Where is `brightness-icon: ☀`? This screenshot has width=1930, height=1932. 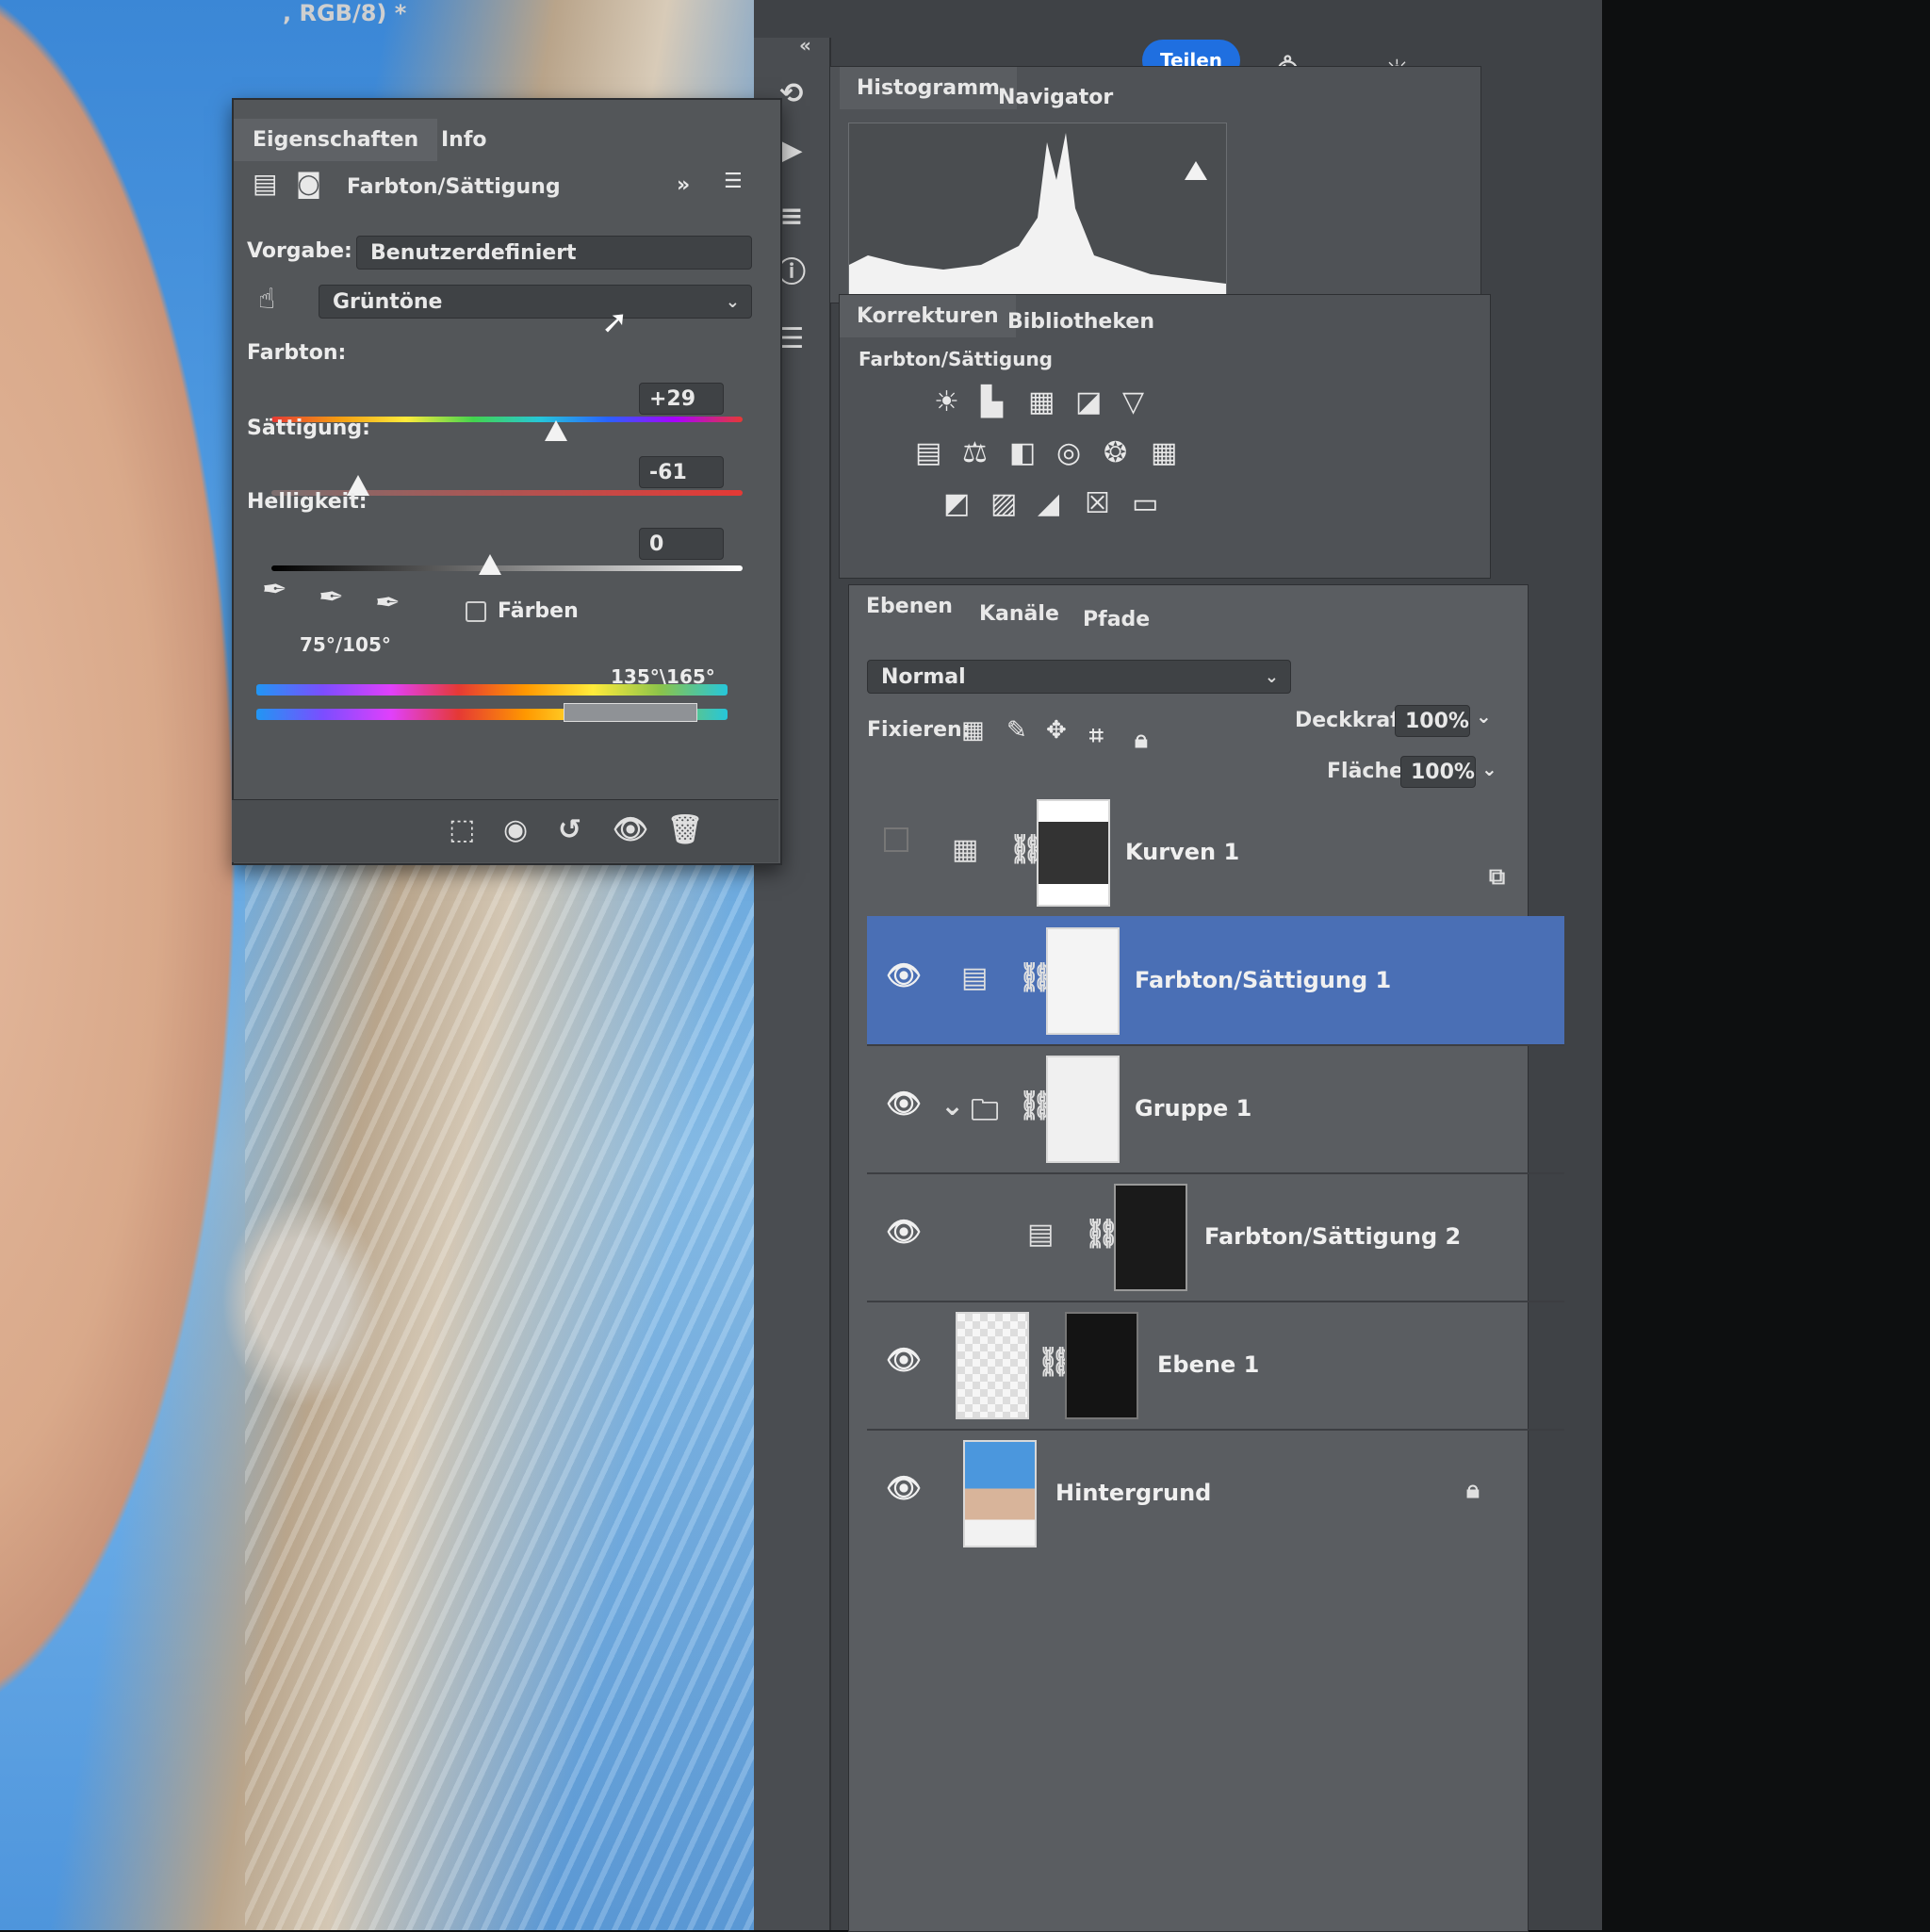 brightness-icon: ☀ is located at coordinates (946, 401).